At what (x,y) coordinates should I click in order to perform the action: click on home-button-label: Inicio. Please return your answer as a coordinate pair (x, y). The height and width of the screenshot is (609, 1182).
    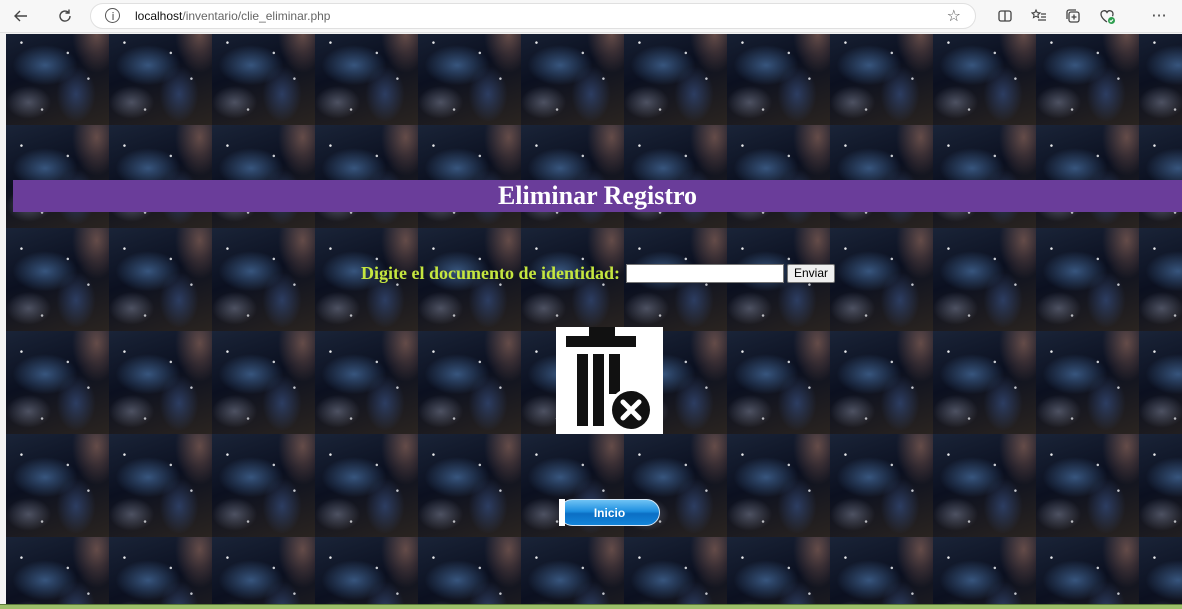
    Looking at the image, I should click on (609, 512).